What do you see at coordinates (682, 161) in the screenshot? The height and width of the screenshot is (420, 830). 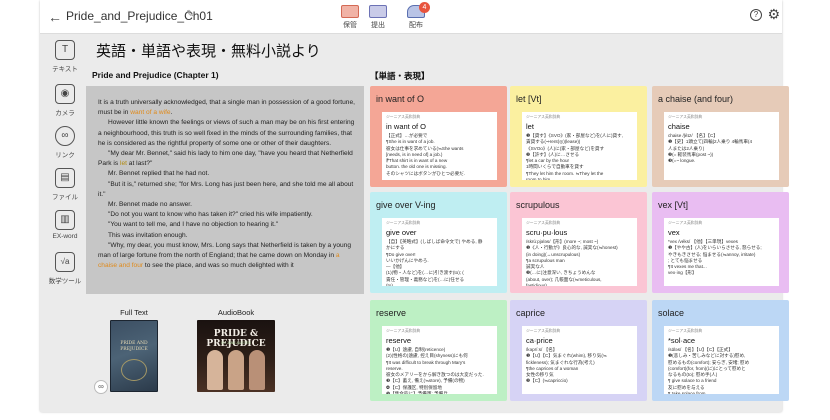 I see `definition-line: ❸(=~ longue.` at bounding box center [682, 161].